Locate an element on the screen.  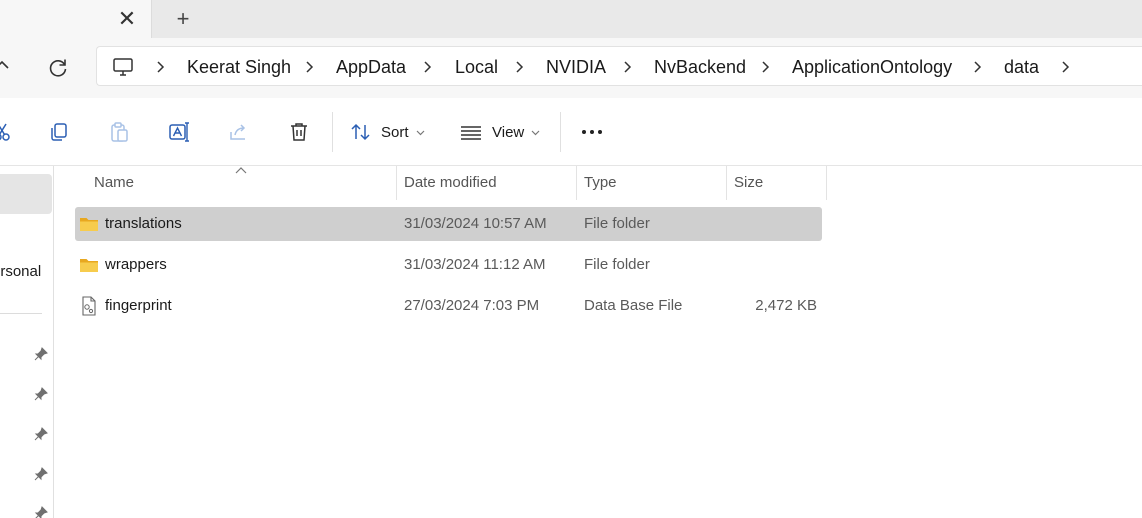
breadcrumb-item-applicationontology: ApplicationOntology is located at coordinates (872, 67).